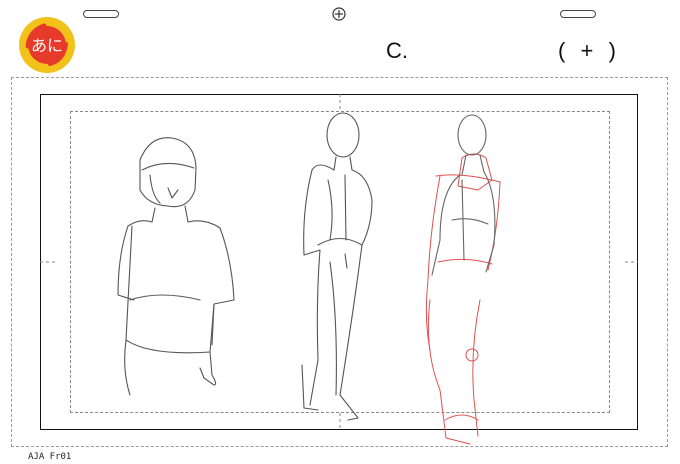 The width and height of the screenshot is (680, 464). Describe the element at coordinates (463, 195) in the screenshot. I see `figure-right-sketch` at that location.